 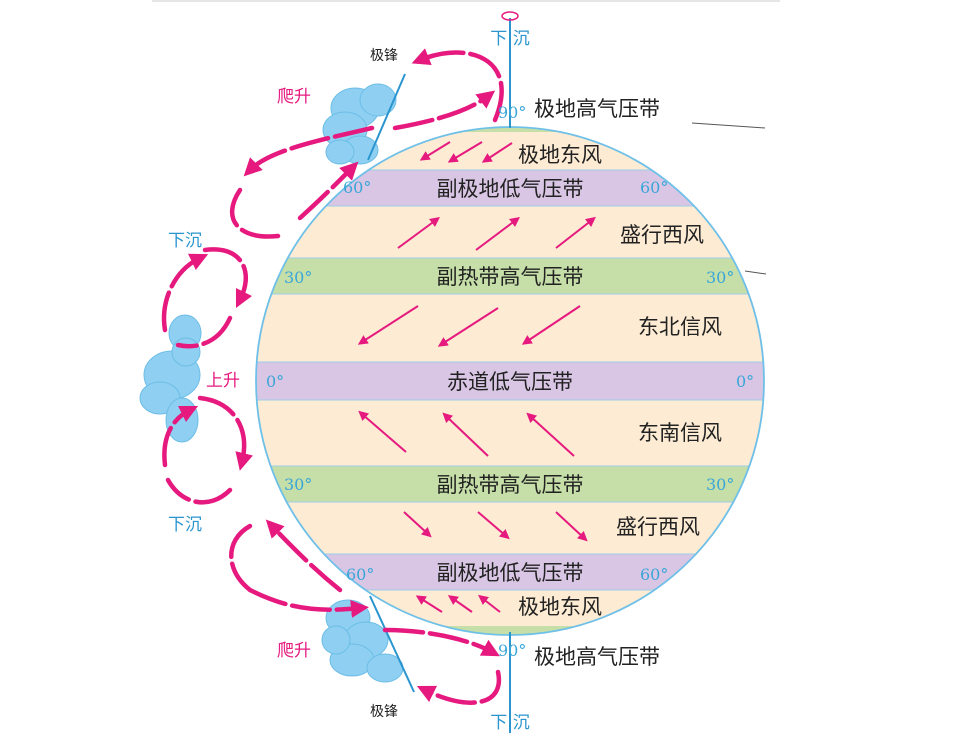 I want to click on label-south-sub-polar-low: 副极地低气压带, so click(x=510, y=573).